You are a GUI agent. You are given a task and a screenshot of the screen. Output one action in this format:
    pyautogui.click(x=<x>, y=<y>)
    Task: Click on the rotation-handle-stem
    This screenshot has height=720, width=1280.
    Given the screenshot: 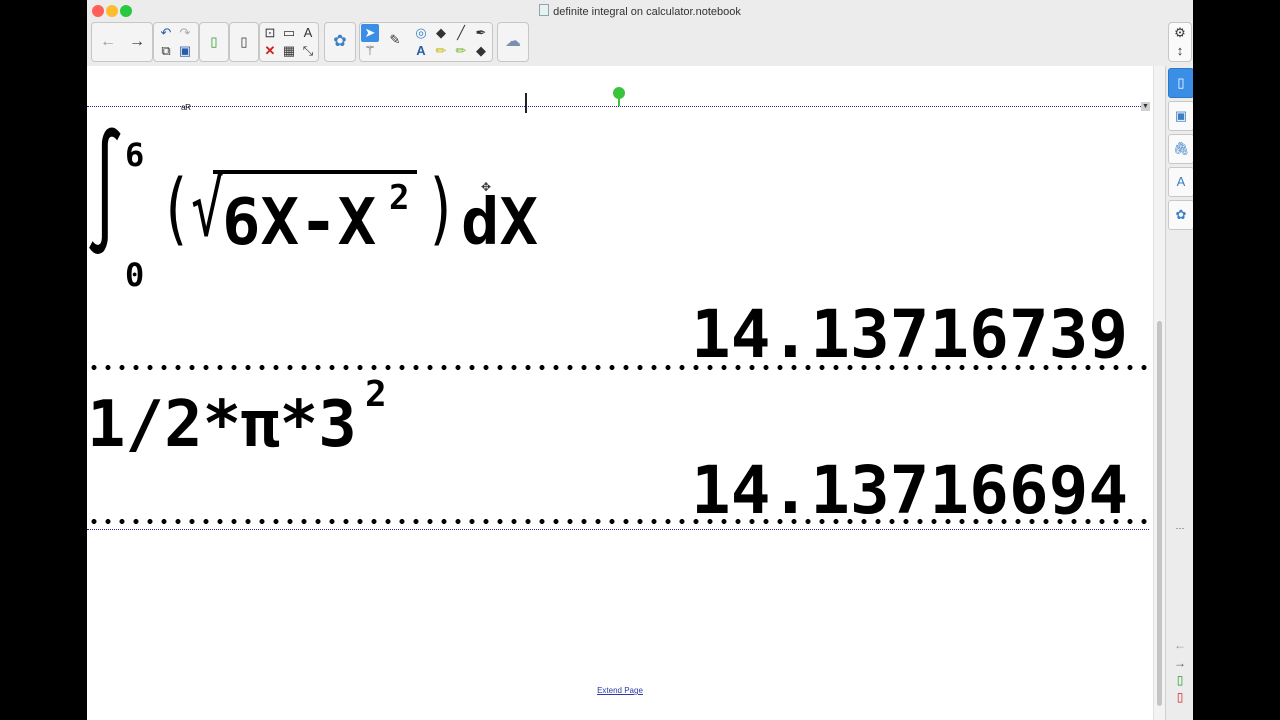 What is the action you would take?
    pyautogui.click(x=619, y=102)
    